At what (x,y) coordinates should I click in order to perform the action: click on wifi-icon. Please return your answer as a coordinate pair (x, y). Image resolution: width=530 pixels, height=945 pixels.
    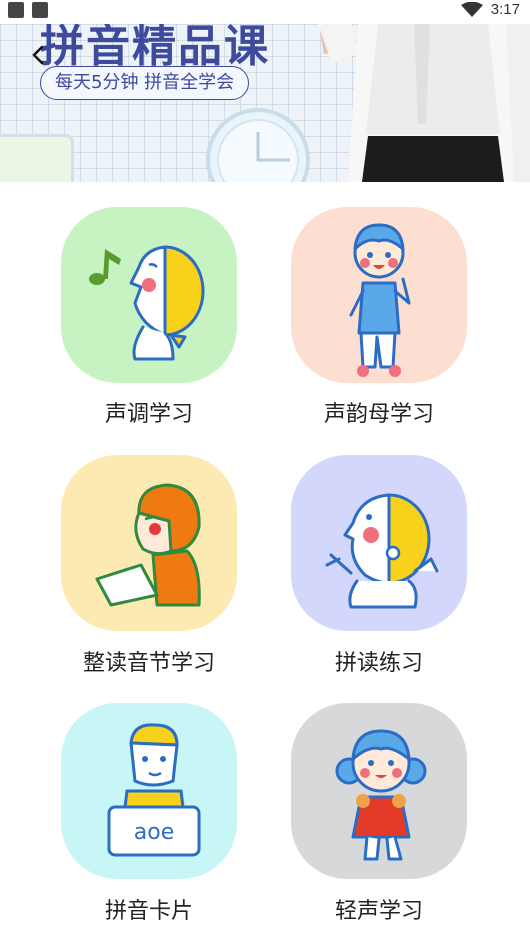
    Looking at the image, I should click on (471, 9).